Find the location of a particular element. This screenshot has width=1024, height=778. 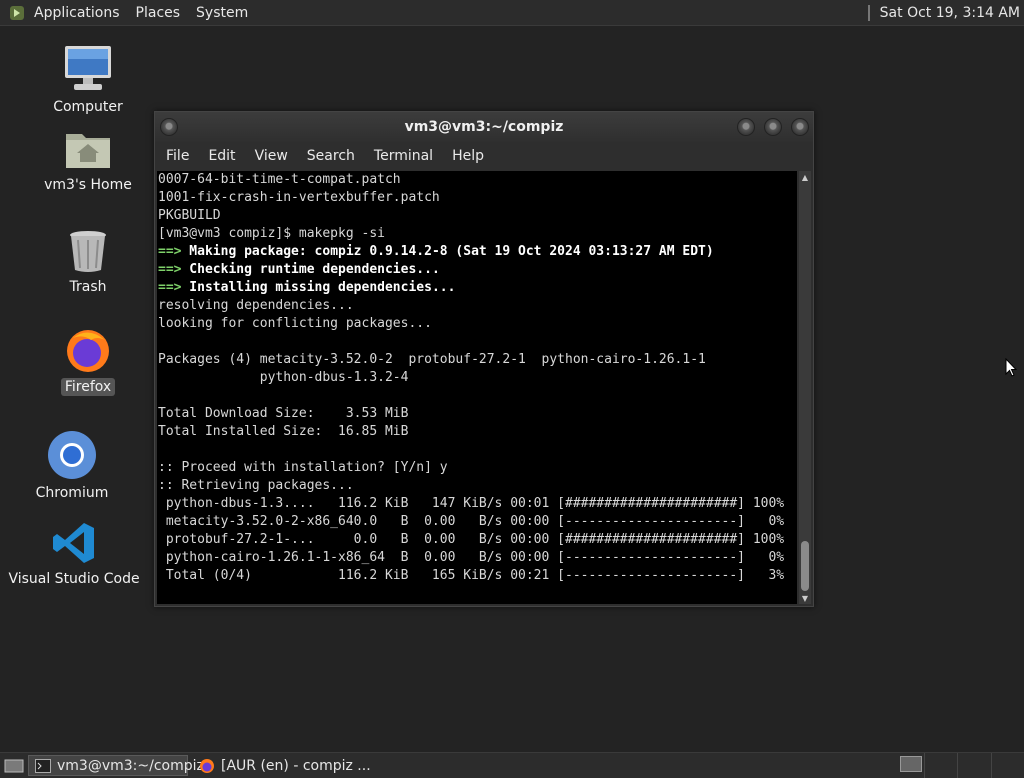

chromium-icon is located at coordinates (72, 455).